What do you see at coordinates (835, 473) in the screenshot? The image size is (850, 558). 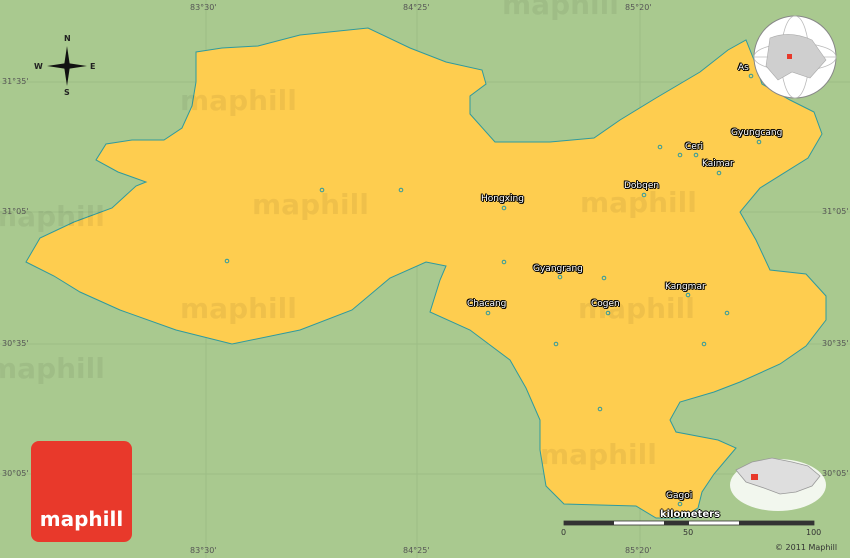 I see `lat-label-right: 30°05'` at bounding box center [835, 473].